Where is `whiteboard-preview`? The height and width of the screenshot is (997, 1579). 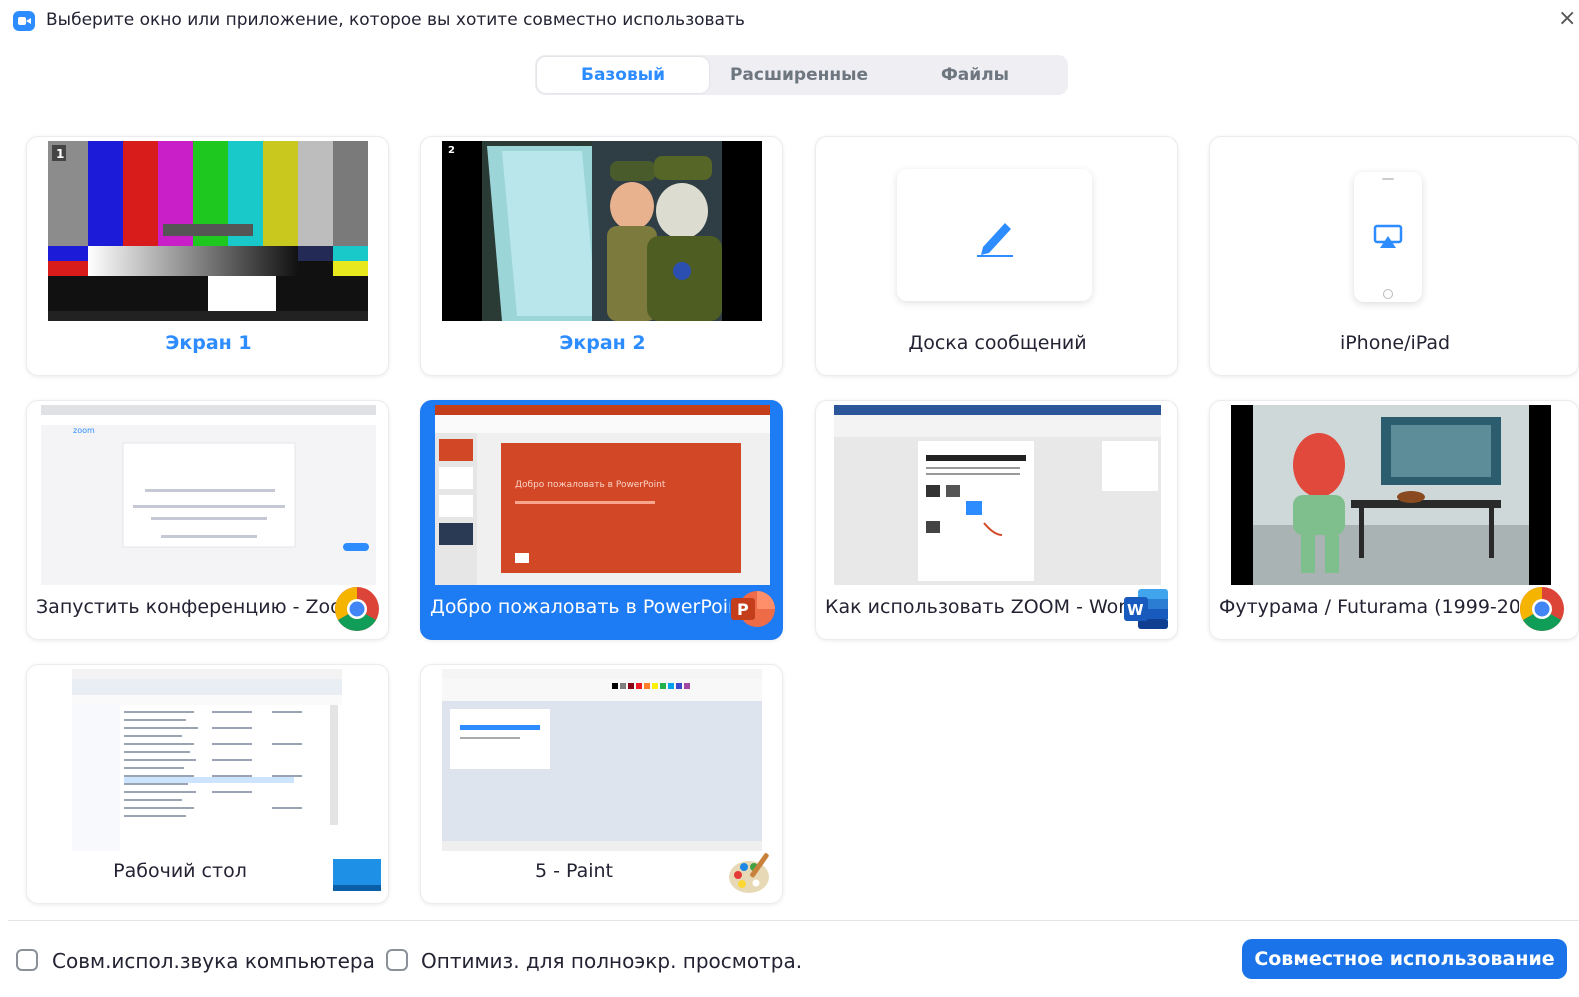 whiteboard-preview is located at coordinates (994, 235).